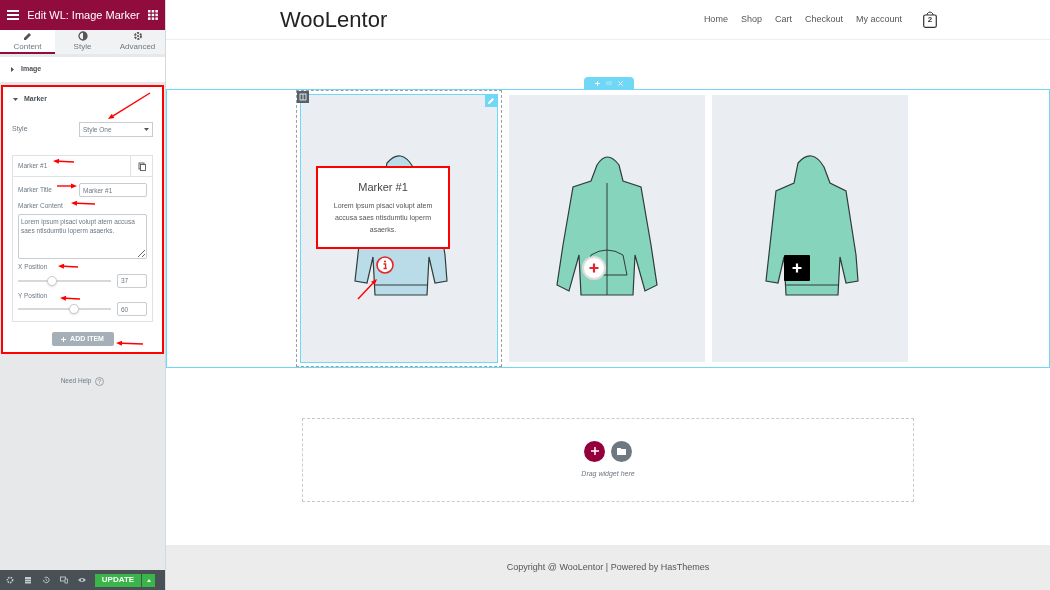 This screenshot has width=1050, height=590. Describe the element at coordinates (118, 580) in the screenshot. I see `update-button: UPDATE` at that location.